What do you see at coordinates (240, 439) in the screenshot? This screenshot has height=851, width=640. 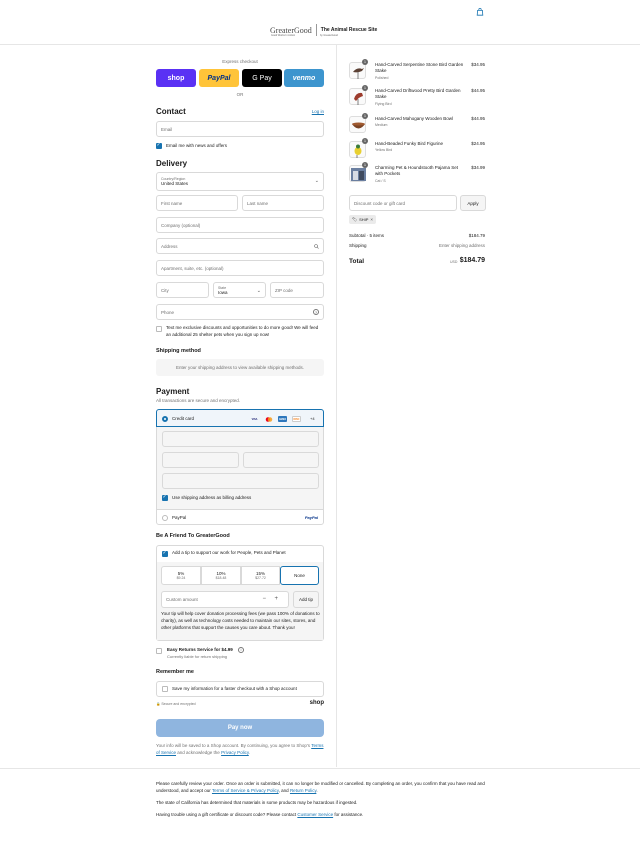 I see `card-number-field` at bounding box center [240, 439].